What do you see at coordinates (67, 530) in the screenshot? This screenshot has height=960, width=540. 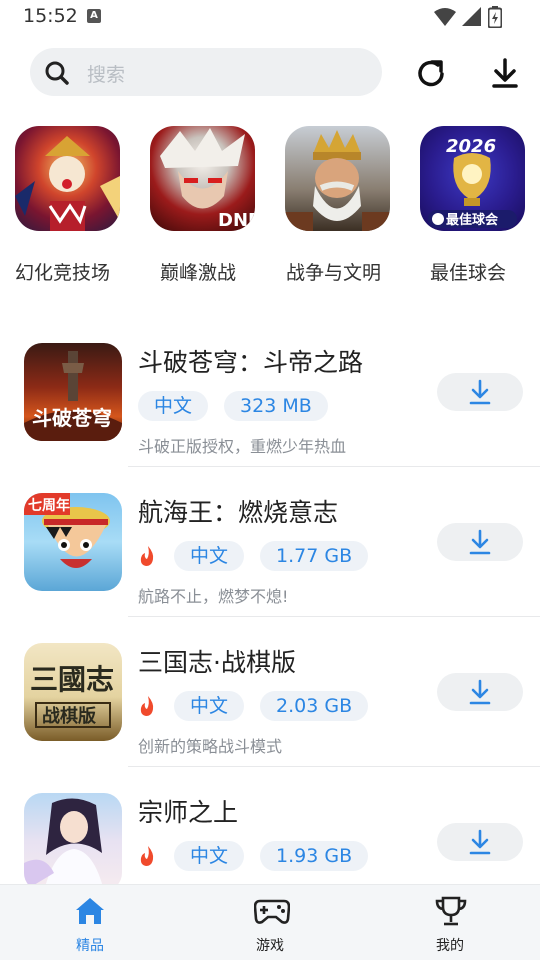 I see `luffy-art-icon: 七周年` at bounding box center [67, 530].